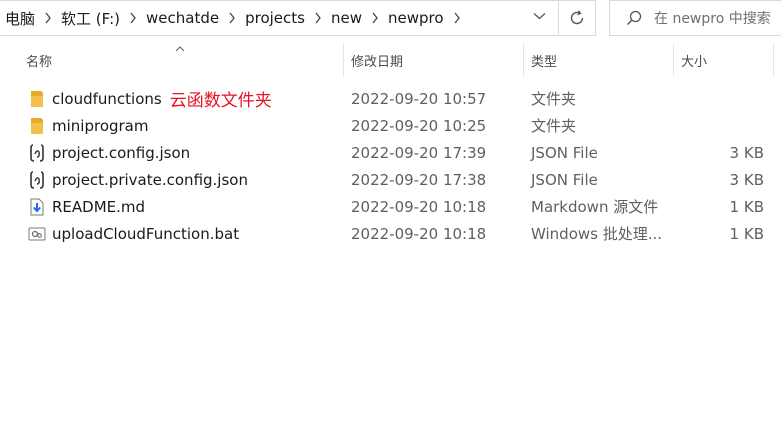  Describe the element at coordinates (100, 125) in the screenshot. I see `file-name: miniprogram` at that location.